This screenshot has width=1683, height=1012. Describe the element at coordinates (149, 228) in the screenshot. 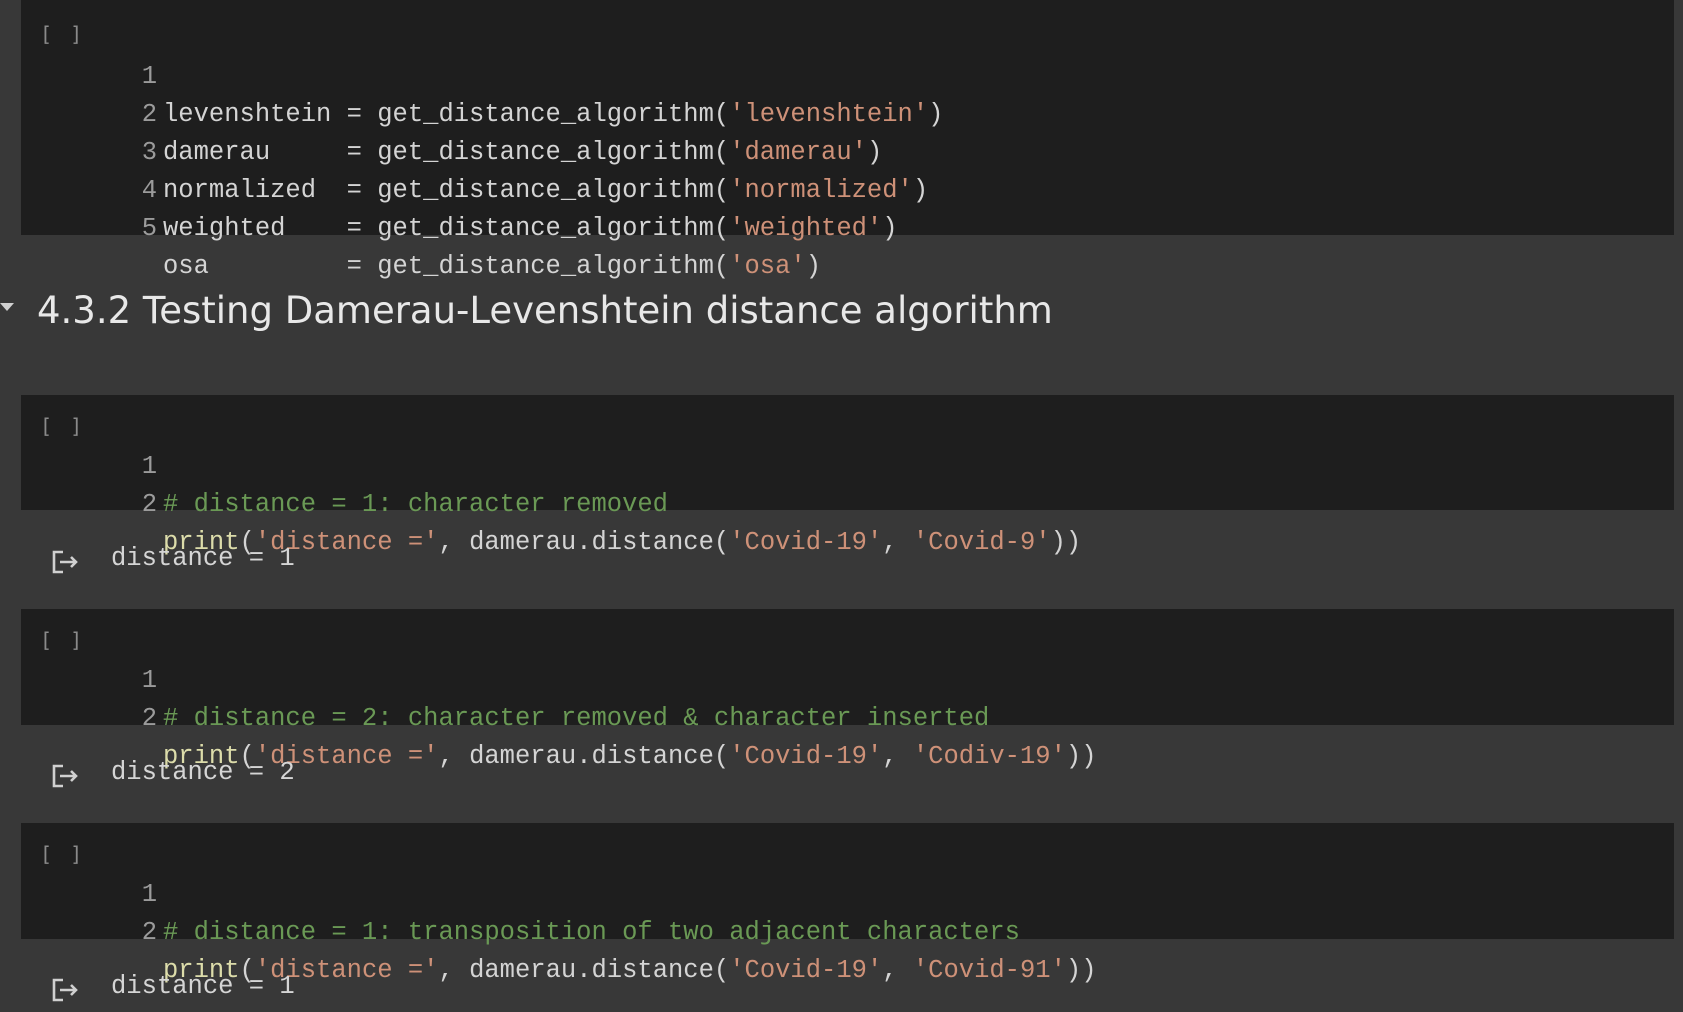

I see `line-number: 5` at that location.